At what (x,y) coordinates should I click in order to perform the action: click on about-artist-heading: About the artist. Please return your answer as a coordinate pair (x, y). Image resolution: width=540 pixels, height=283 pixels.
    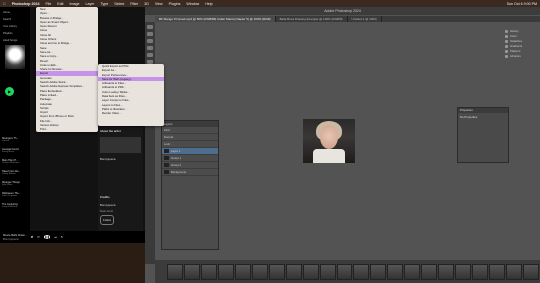
    Looking at the image, I should click on (110, 131).